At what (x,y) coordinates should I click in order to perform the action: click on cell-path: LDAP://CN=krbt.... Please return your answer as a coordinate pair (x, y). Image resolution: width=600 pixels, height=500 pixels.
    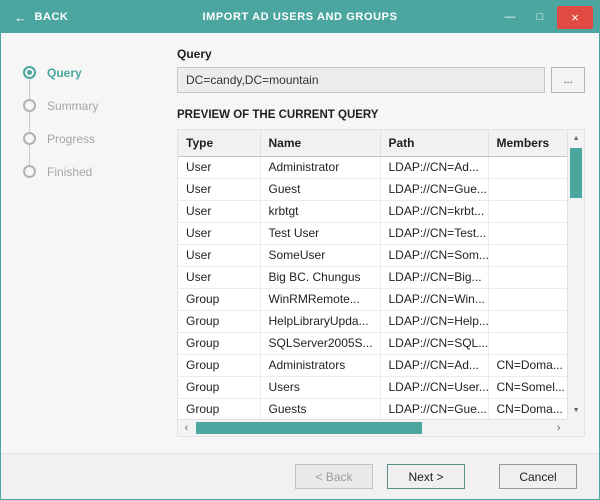
    Looking at the image, I should click on (434, 211).